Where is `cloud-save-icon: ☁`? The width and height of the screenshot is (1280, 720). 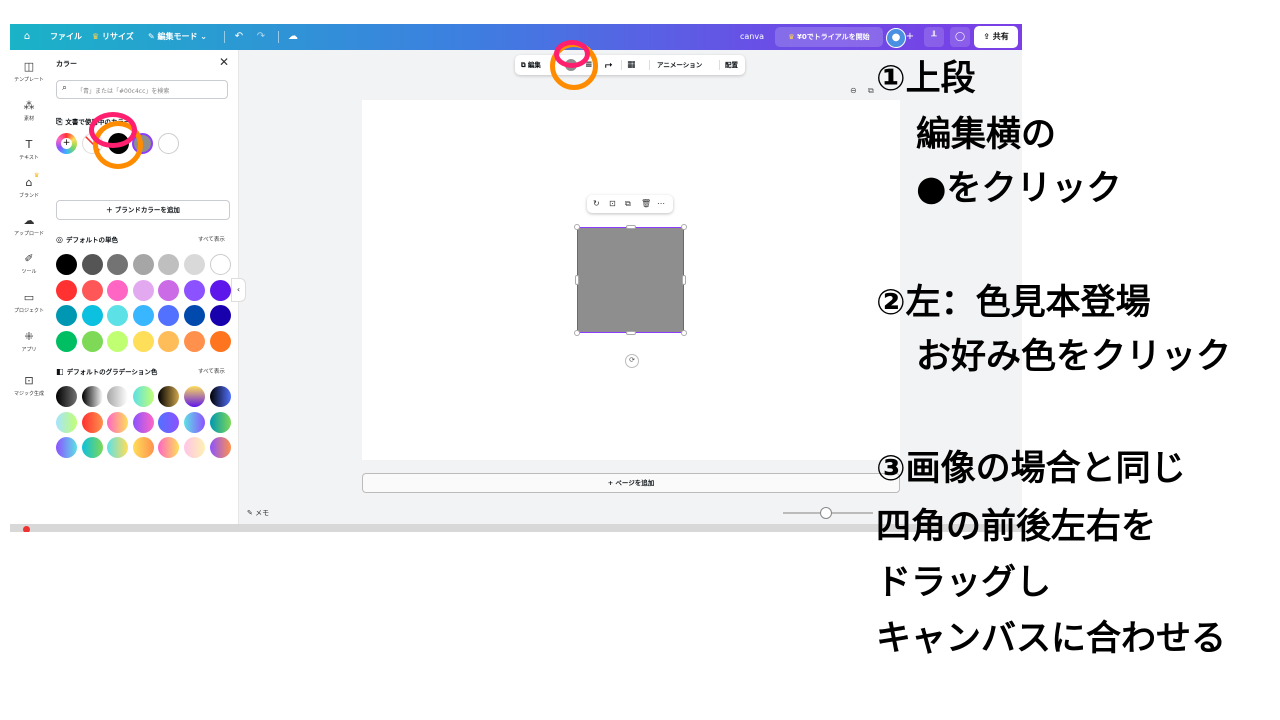
cloud-save-icon: ☁ is located at coordinates (293, 37).